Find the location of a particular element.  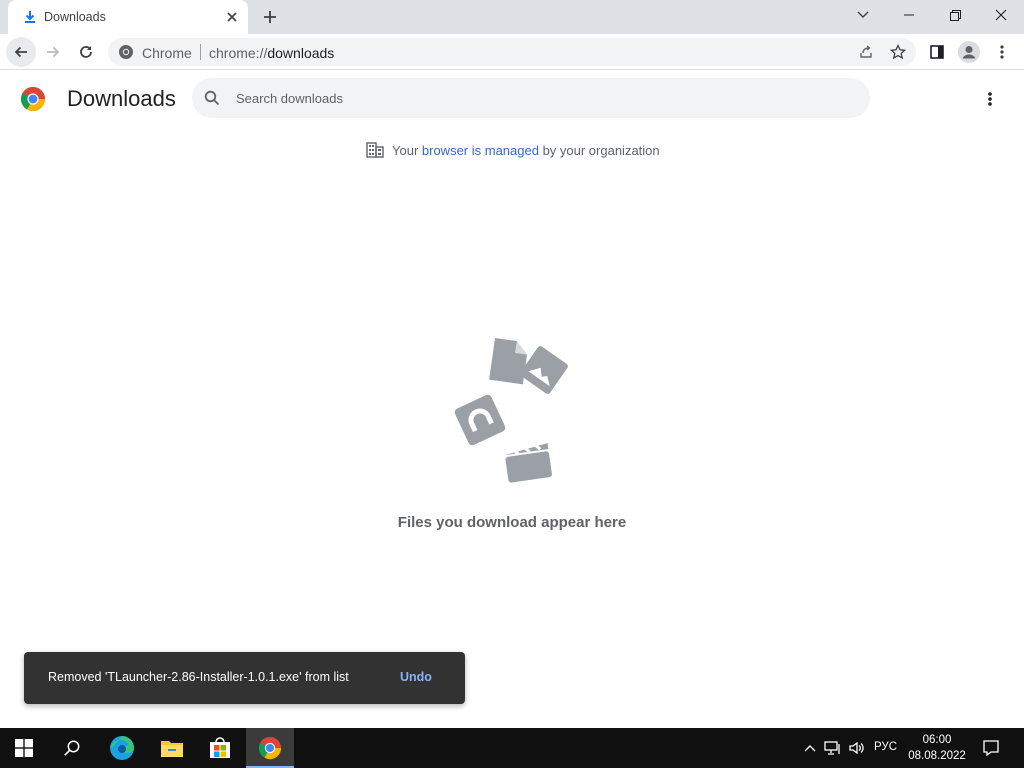

address-bar: Chrome chrome://downloads is located at coordinates (512, 52).